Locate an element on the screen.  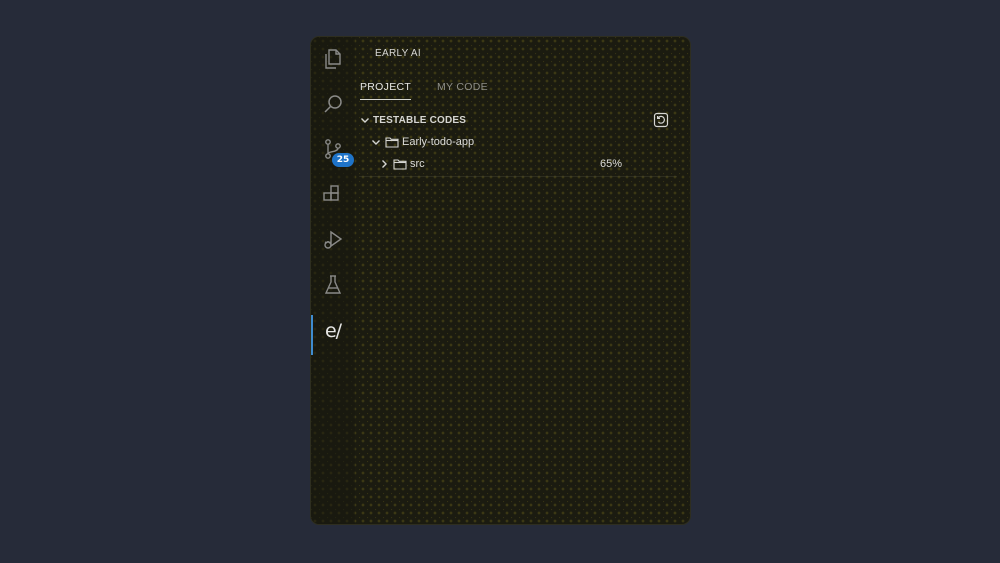
search-icon is located at coordinates (333, 104).